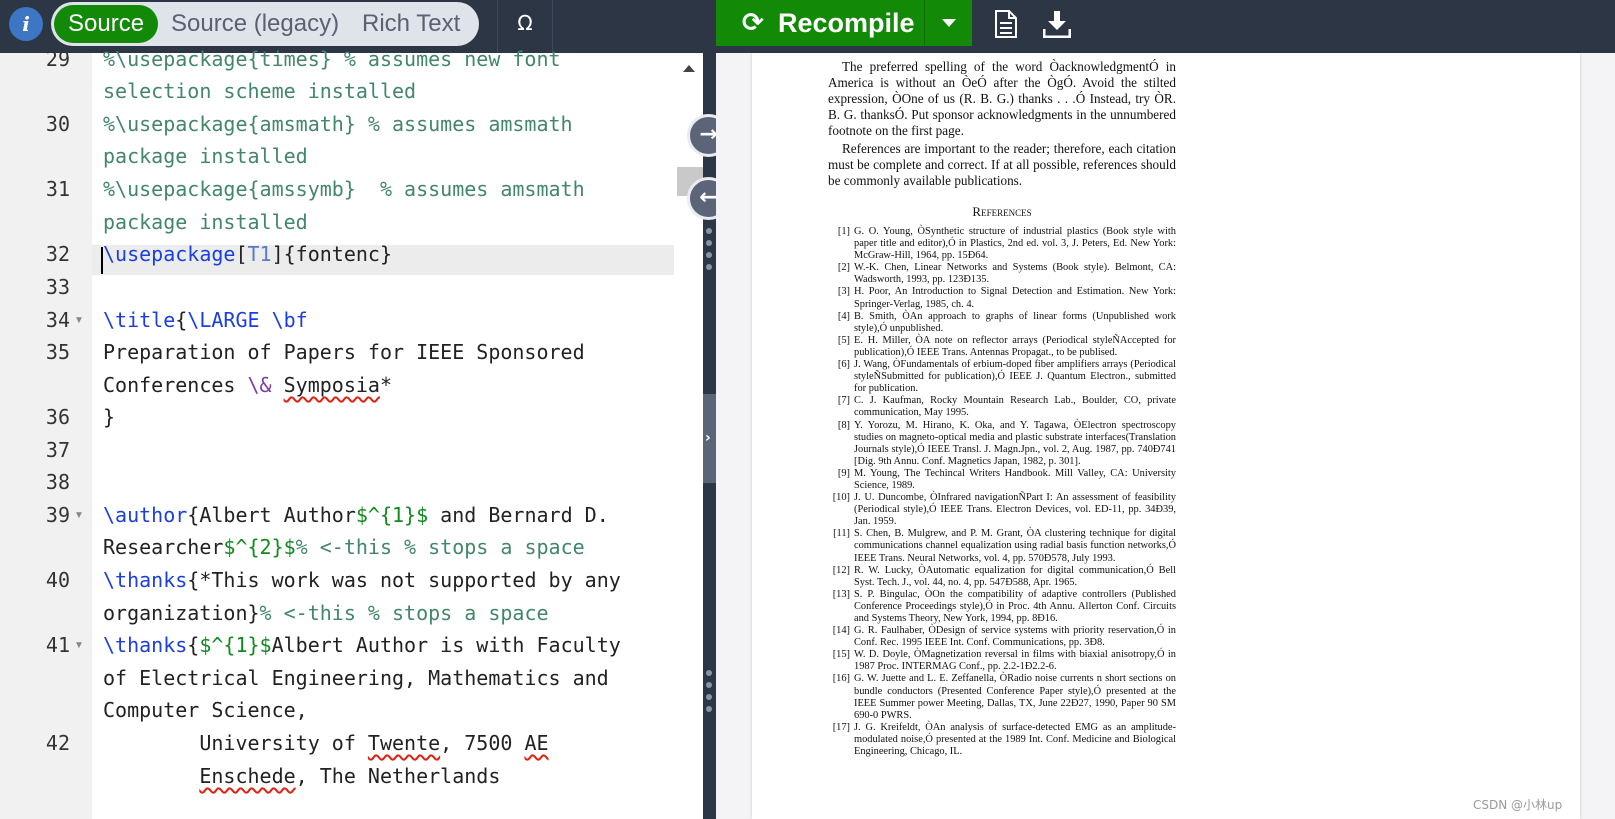 The image size is (1615, 819). Describe the element at coordinates (109, 417) in the screenshot. I see `code-line: }` at that location.